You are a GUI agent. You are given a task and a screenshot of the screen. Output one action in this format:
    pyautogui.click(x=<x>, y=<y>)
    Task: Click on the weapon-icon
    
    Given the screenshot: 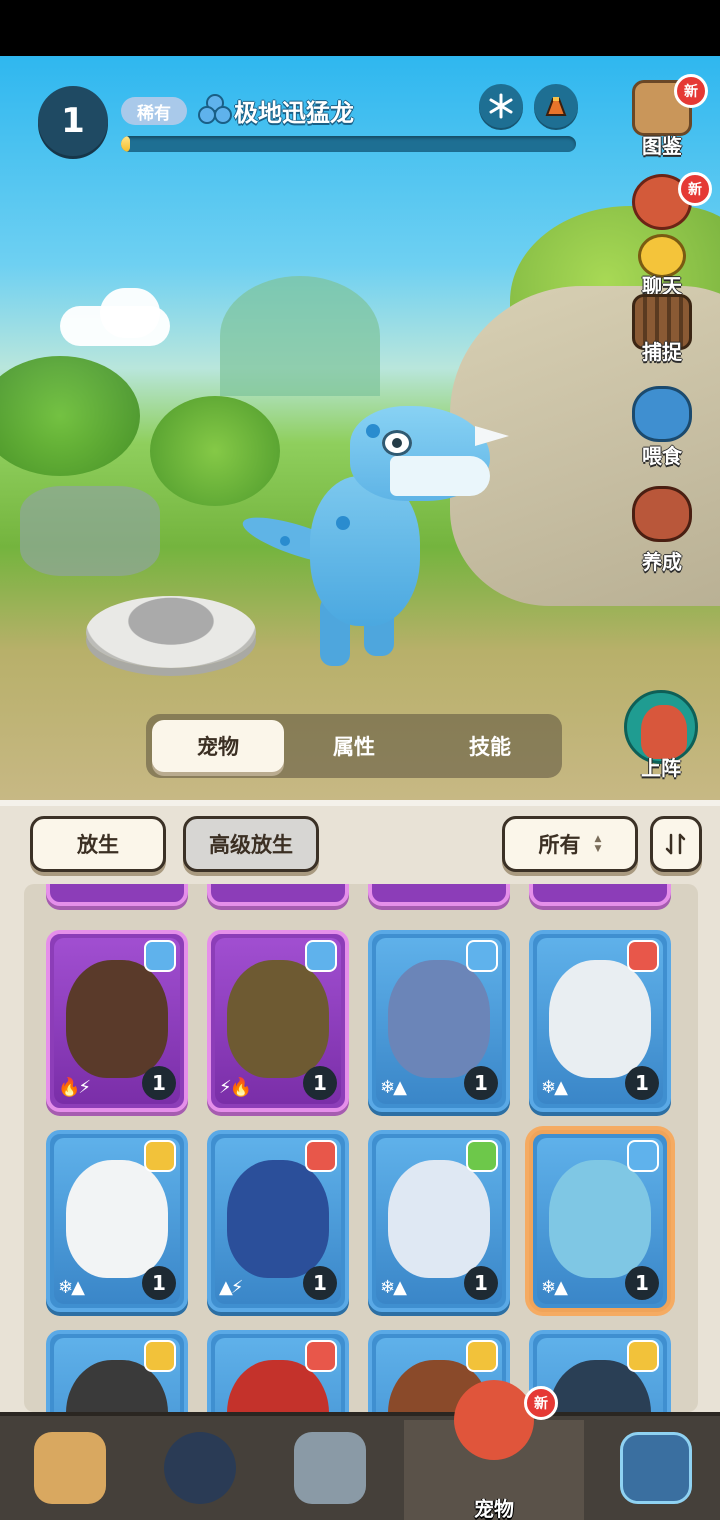 What is the action you would take?
    pyautogui.click(x=330, y=1468)
    